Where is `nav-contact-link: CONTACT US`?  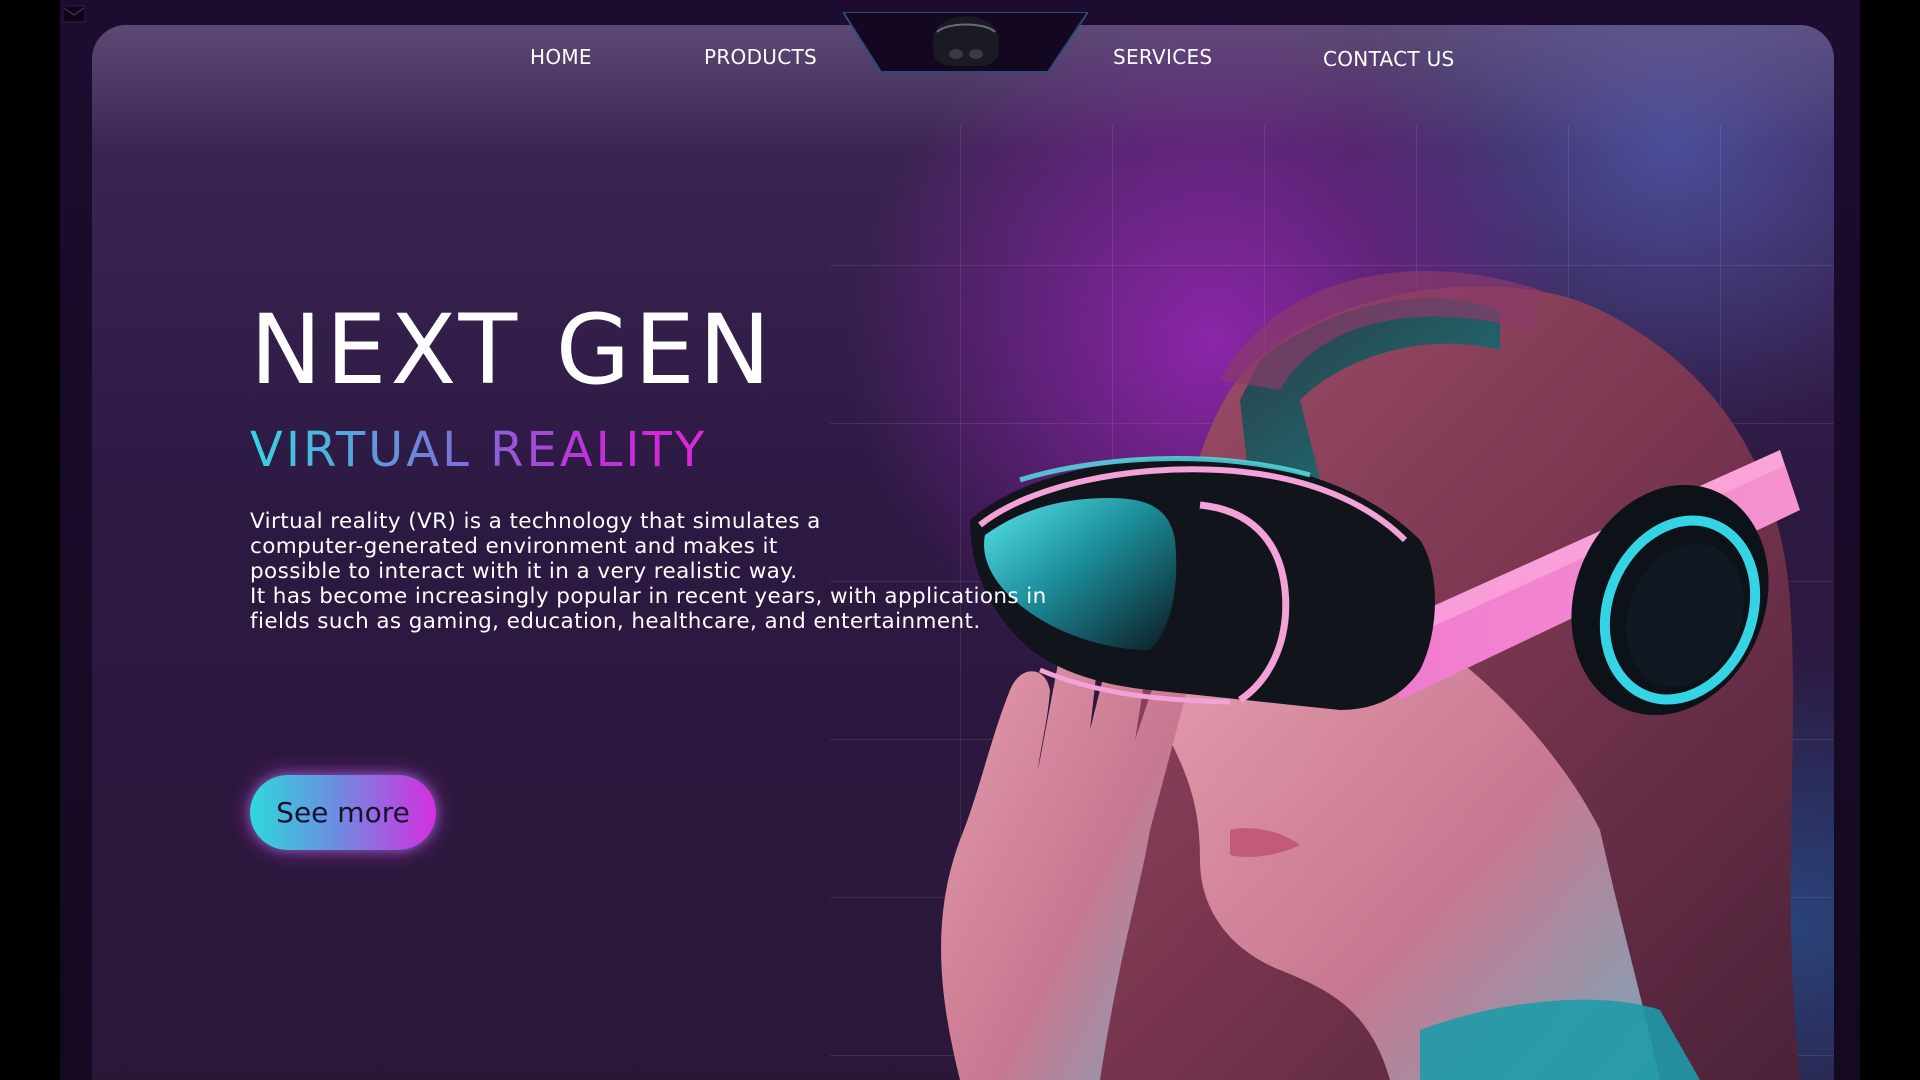
nav-contact-link: CONTACT US is located at coordinates (1389, 59).